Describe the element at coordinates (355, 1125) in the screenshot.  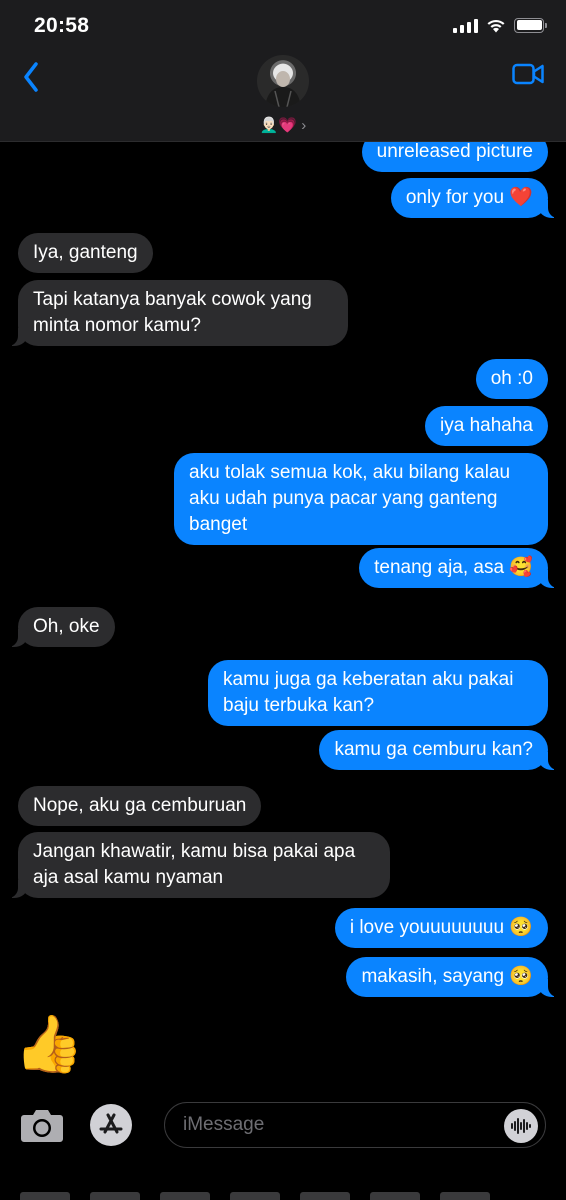
I see `message-input` at that location.